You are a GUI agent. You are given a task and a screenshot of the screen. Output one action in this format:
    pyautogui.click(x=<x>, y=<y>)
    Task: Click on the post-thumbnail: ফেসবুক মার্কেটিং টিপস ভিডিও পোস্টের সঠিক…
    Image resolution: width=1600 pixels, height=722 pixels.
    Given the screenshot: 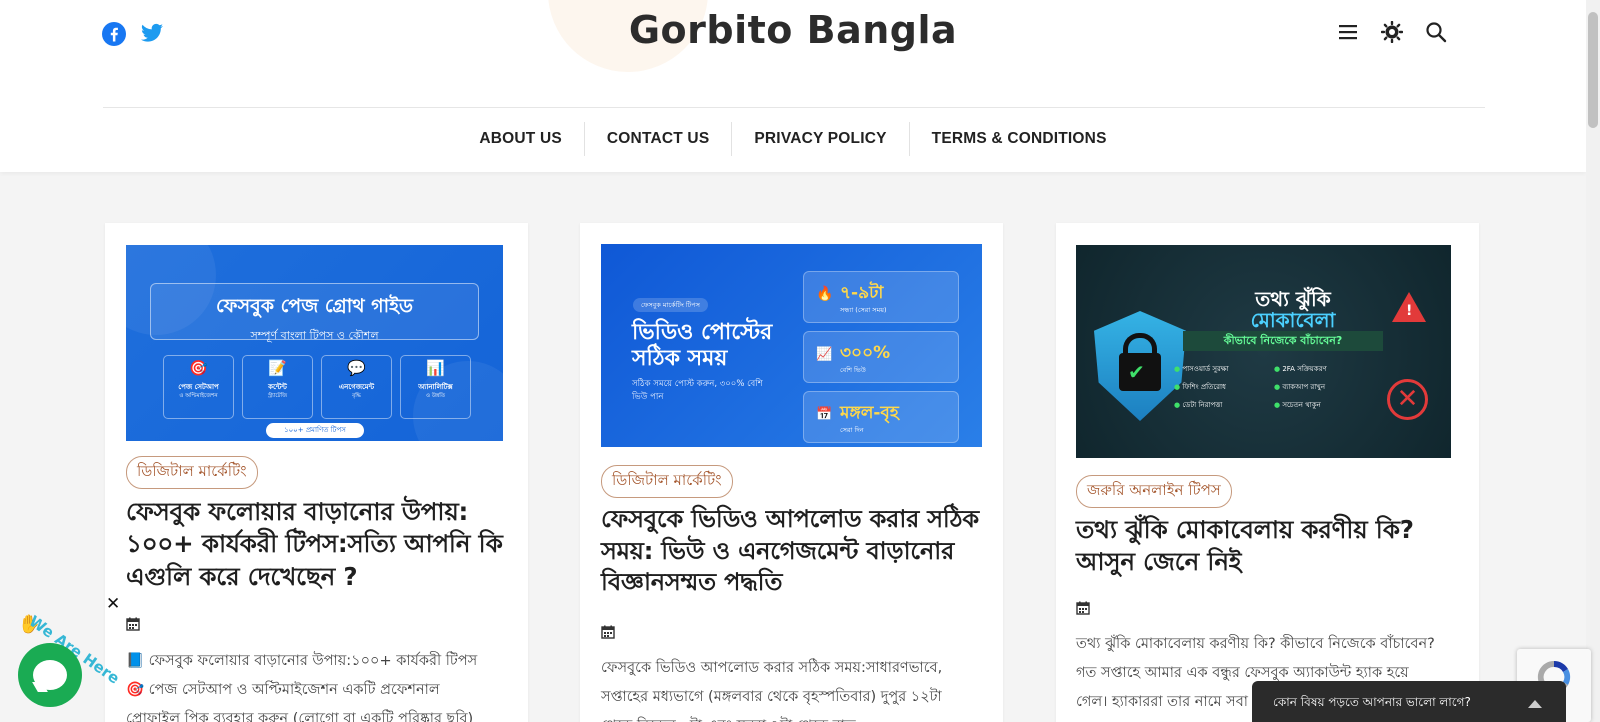 What is the action you would take?
    pyautogui.click(x=791, y=345)
    